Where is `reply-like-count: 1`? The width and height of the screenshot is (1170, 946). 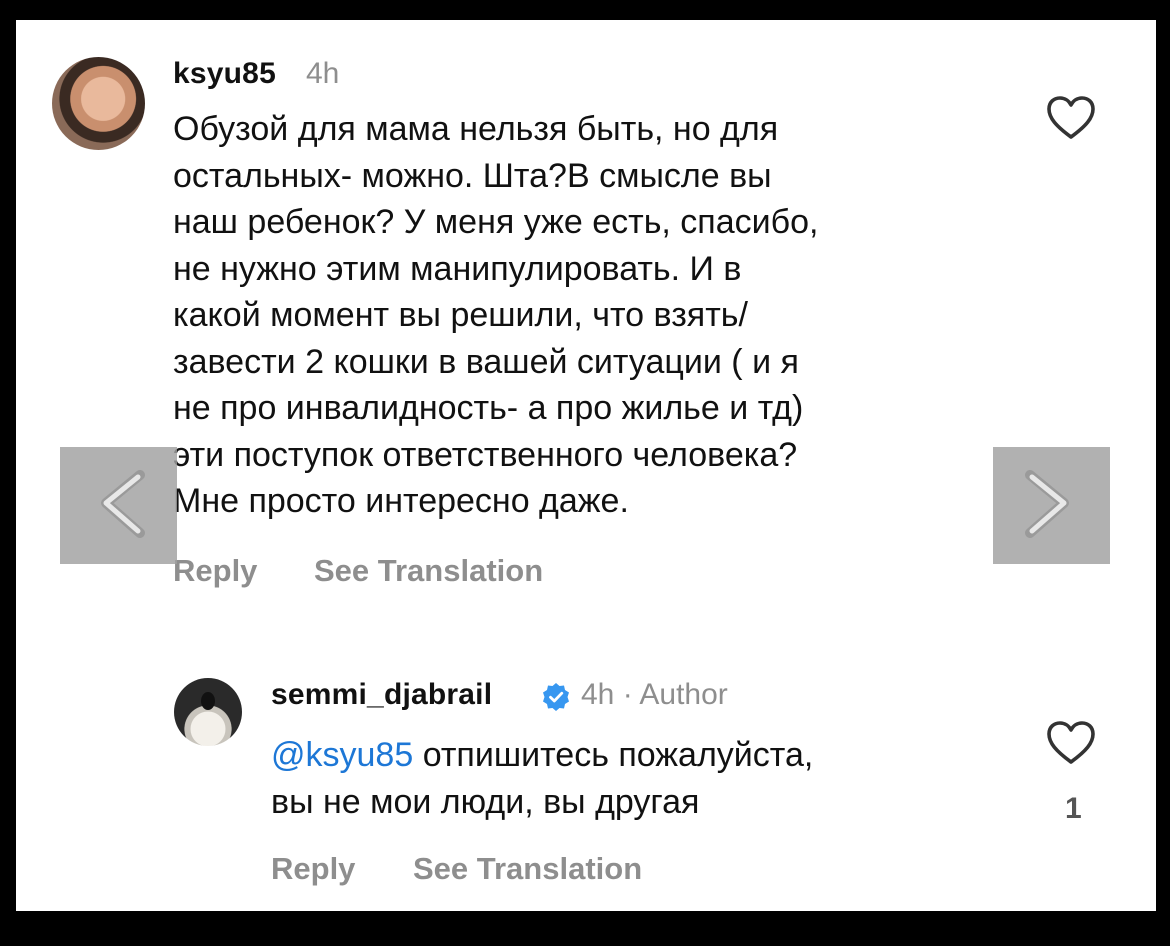
reply-like-count: 1 is located at coordinates (1073, 808).